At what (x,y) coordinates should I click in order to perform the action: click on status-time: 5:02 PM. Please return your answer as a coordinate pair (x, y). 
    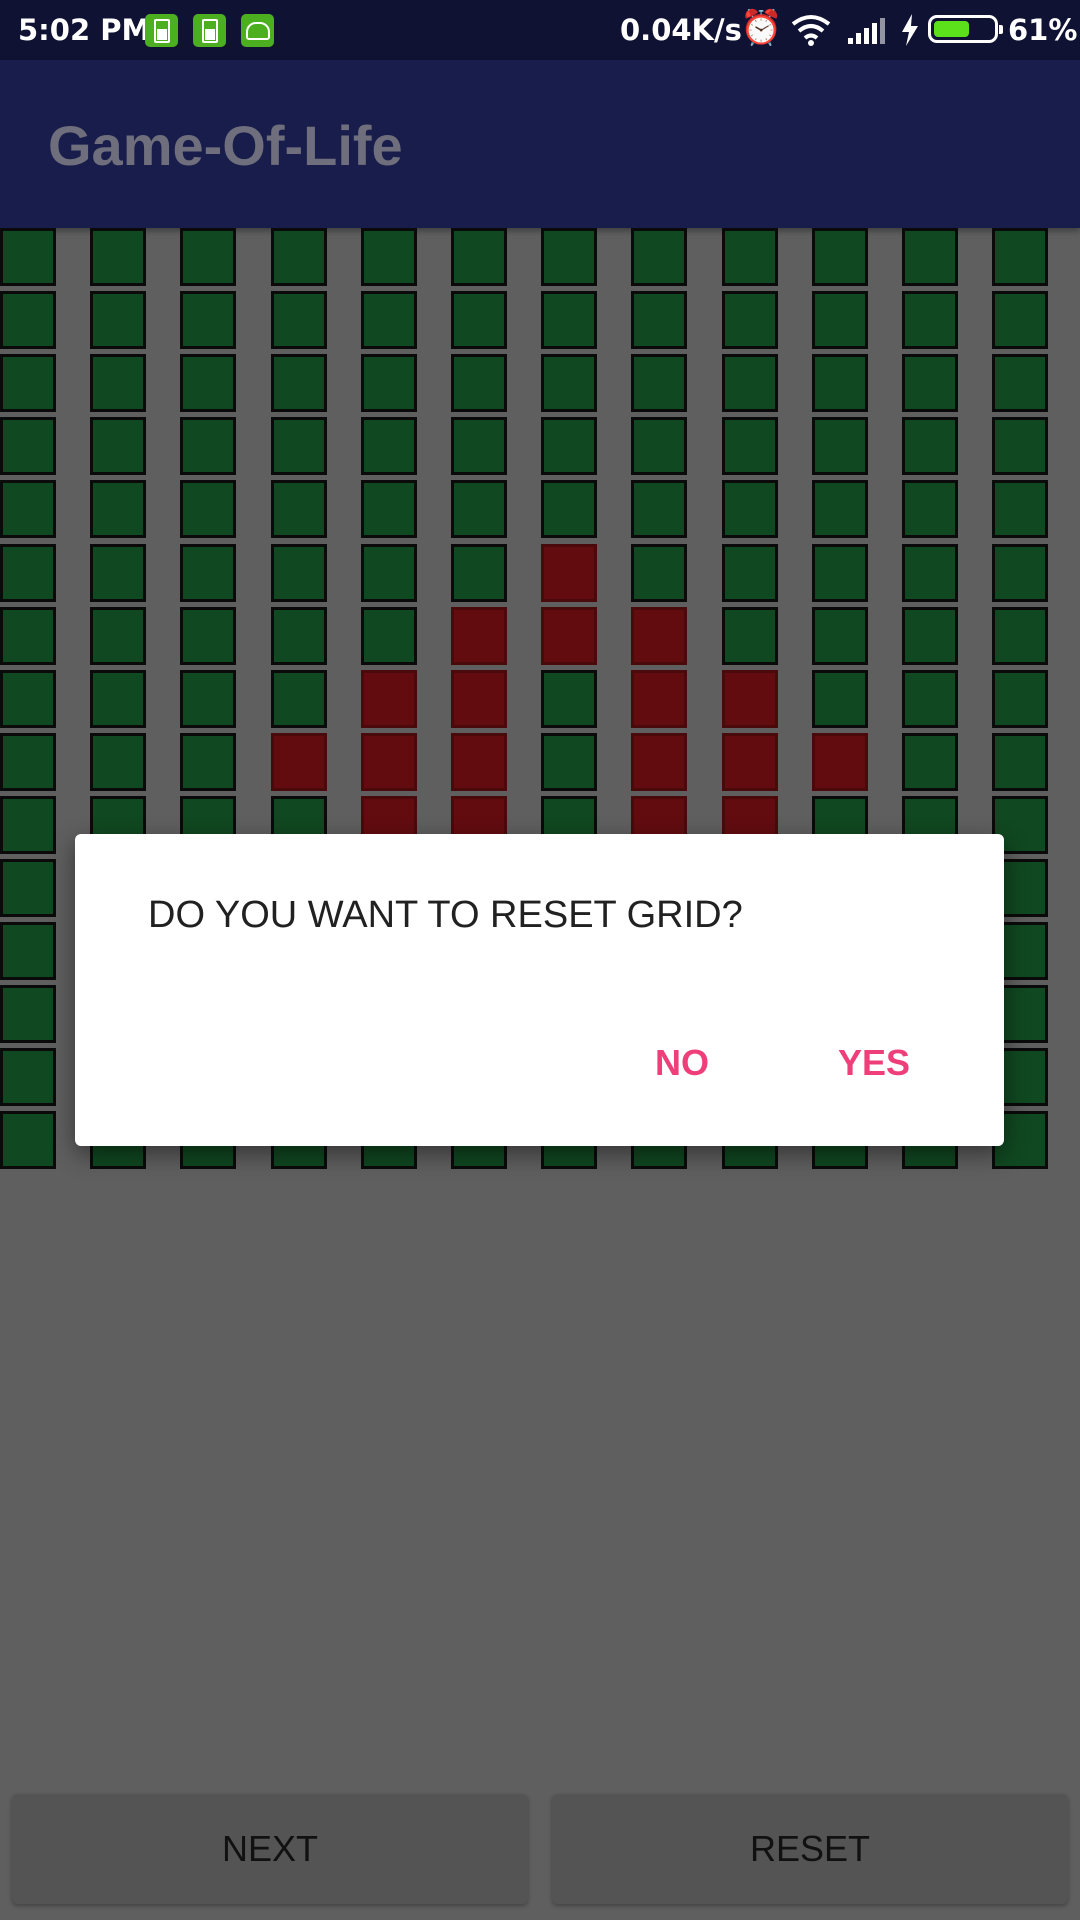
    Looking at the image, I should click on (84, 30).